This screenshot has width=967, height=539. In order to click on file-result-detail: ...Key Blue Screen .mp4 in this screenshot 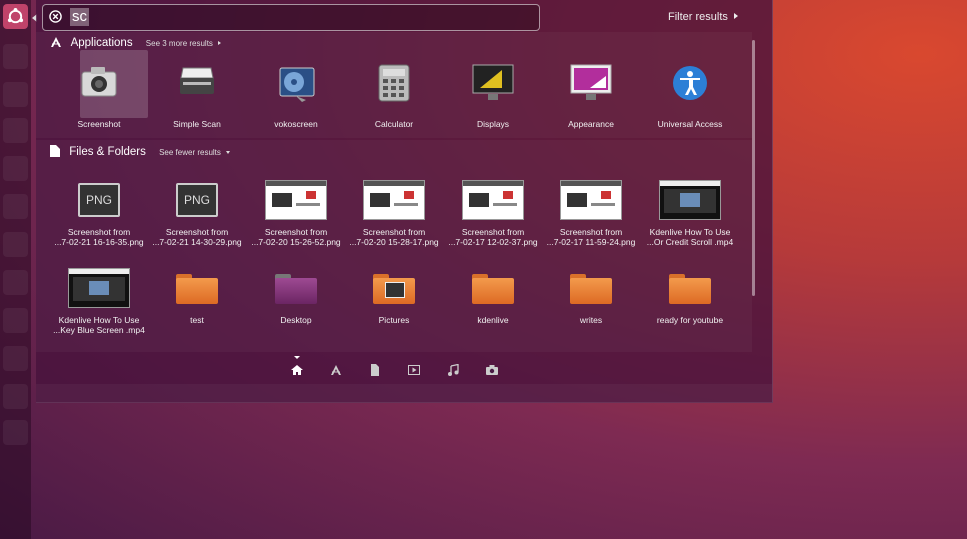, I will do `click(99, 330)`.